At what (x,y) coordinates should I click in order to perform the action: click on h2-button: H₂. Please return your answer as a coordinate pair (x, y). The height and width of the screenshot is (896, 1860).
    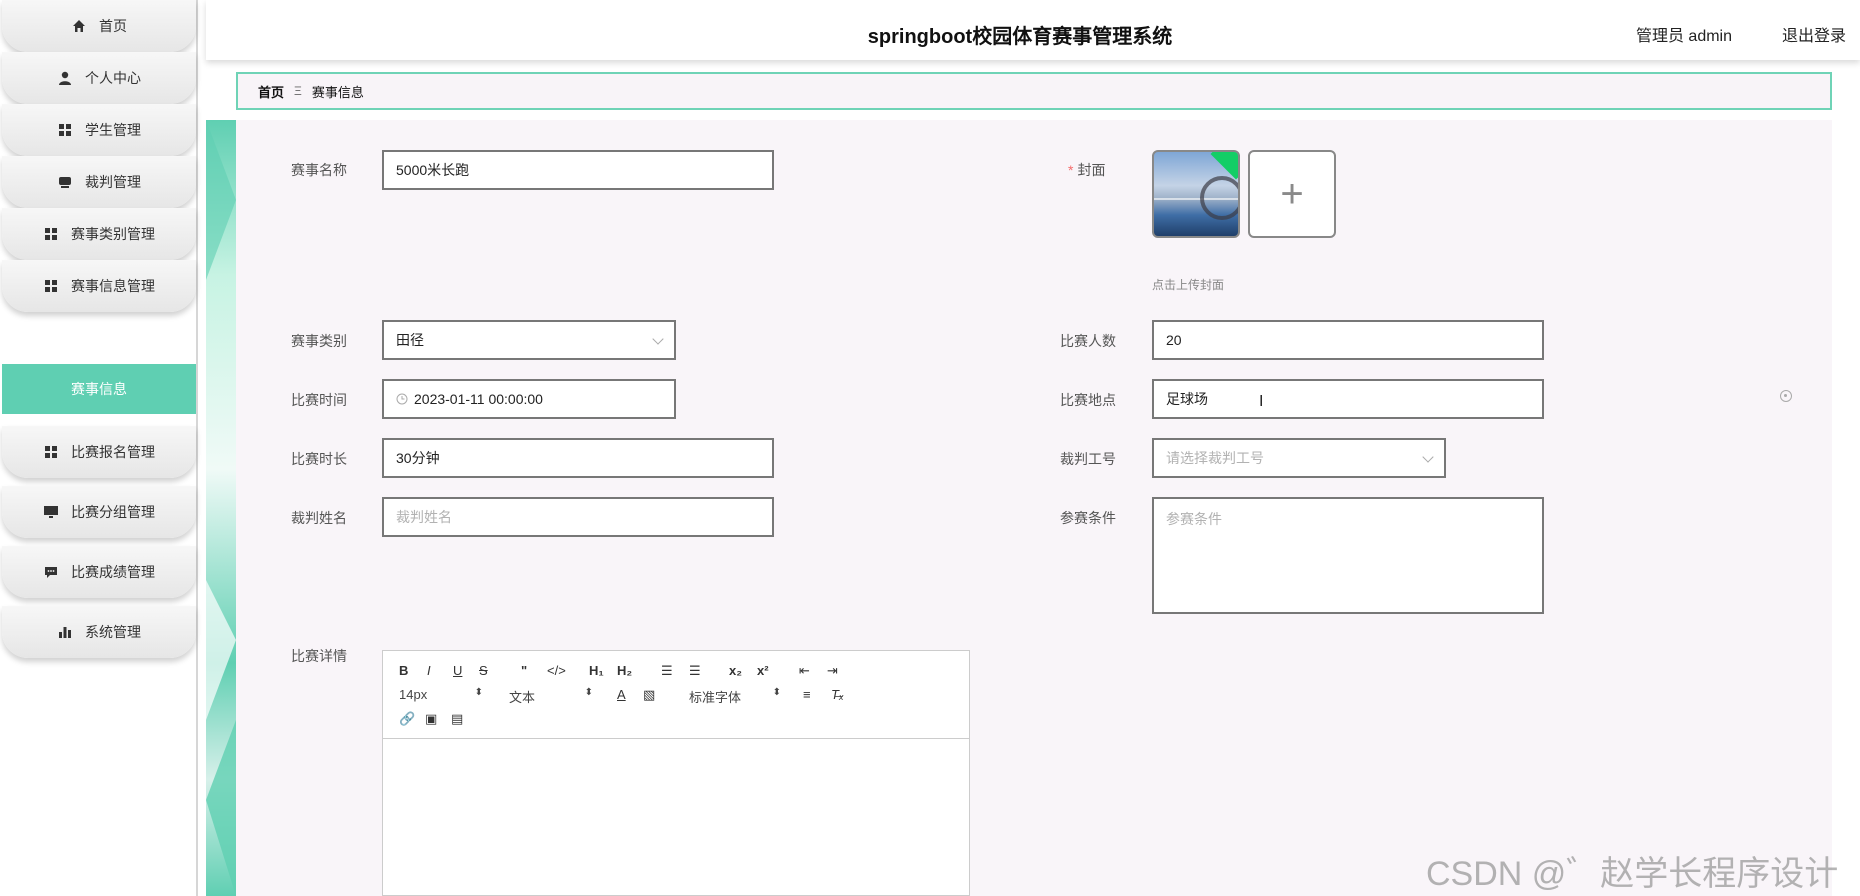
    Looking at the image, I should click on (624, 670).